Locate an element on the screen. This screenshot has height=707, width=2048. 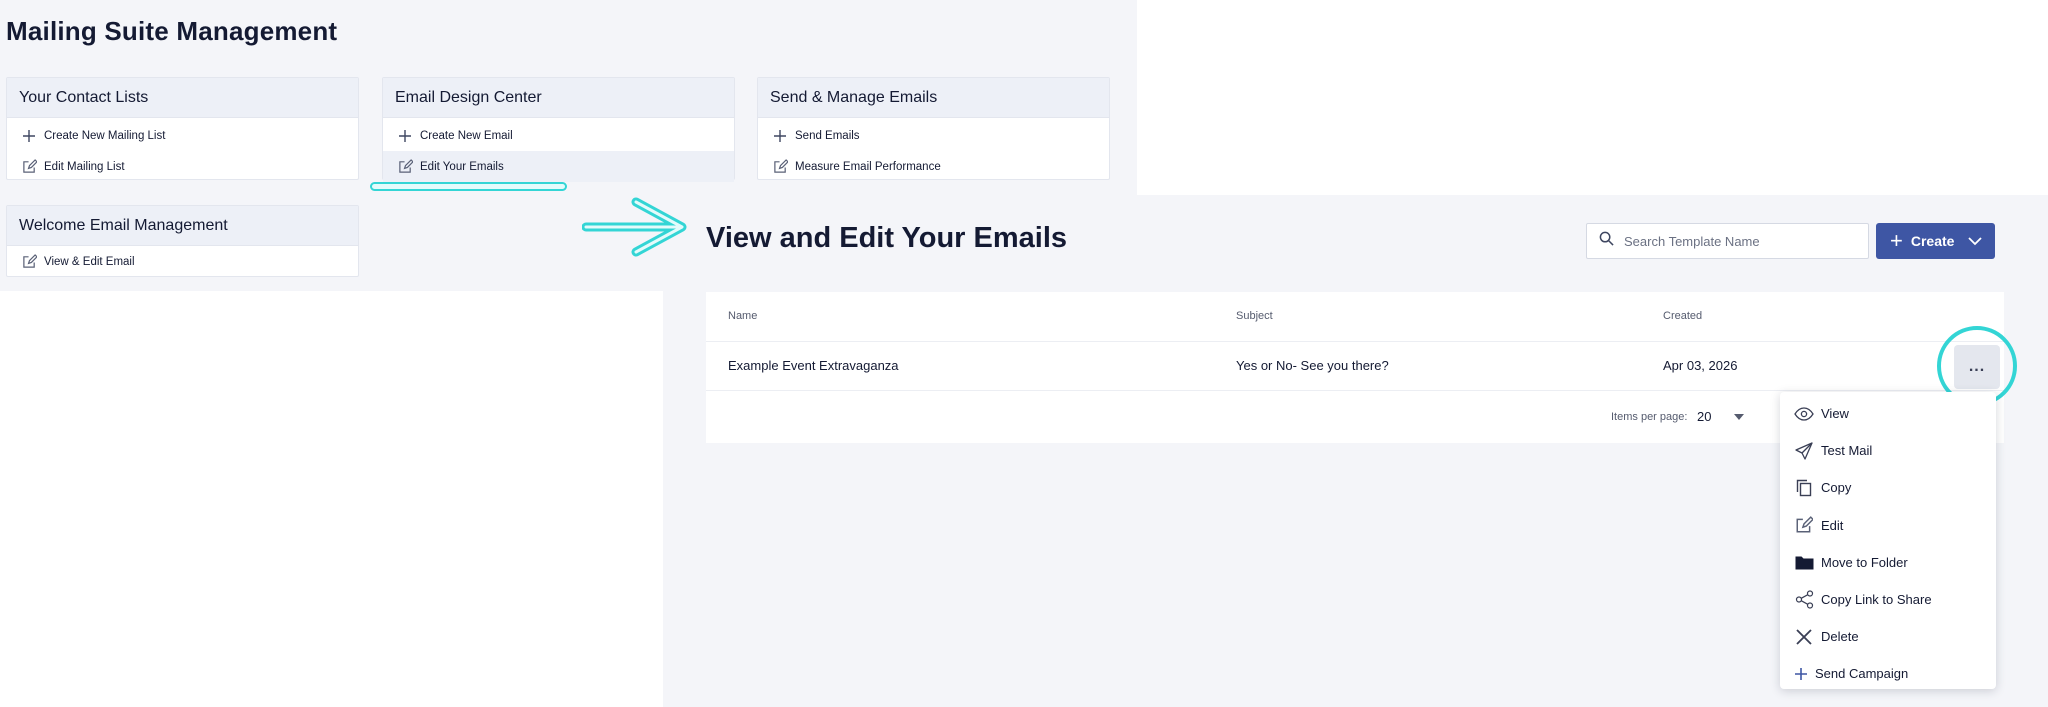
edit-emails-title: View and Edit Your Emails is located at coordinates (886, 238).